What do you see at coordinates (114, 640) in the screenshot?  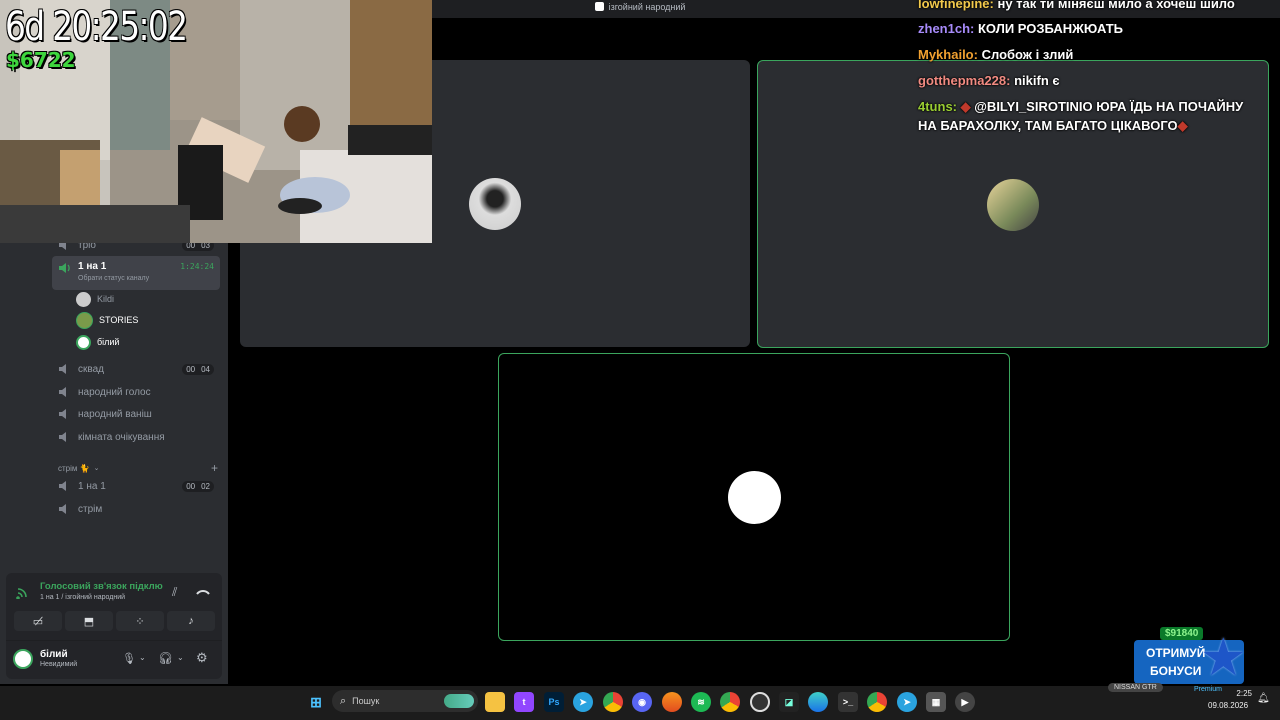 I see `divider` at bounding box center [114, 640].